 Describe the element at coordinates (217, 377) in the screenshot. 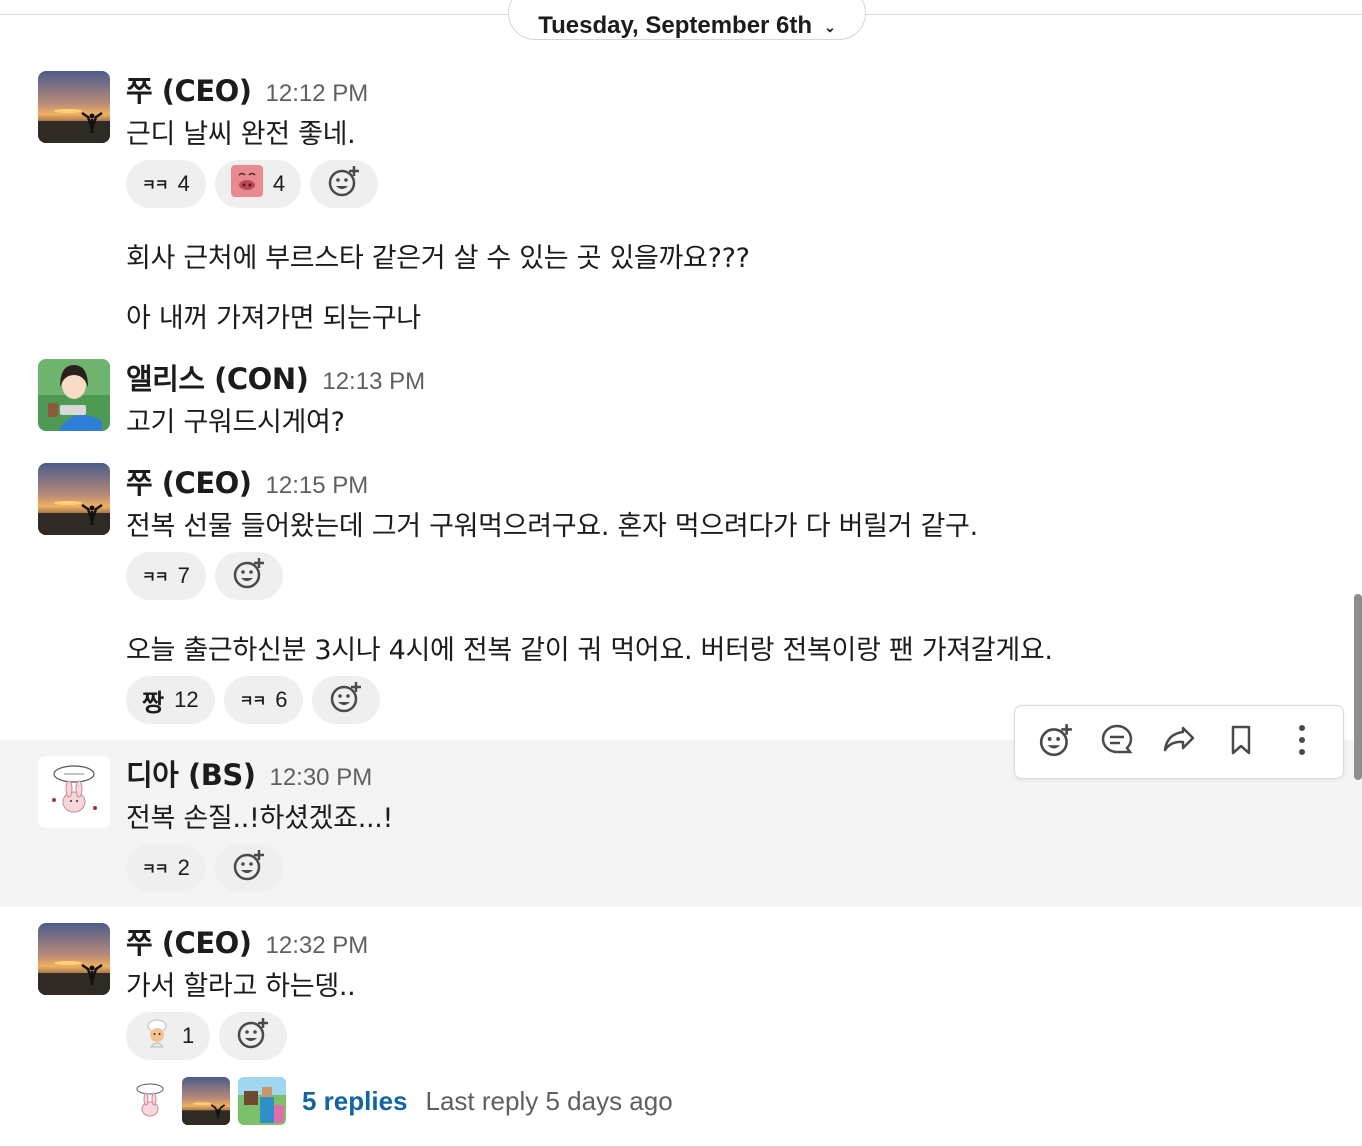

I see `author-name: 앨리스 (CON)` at that location.